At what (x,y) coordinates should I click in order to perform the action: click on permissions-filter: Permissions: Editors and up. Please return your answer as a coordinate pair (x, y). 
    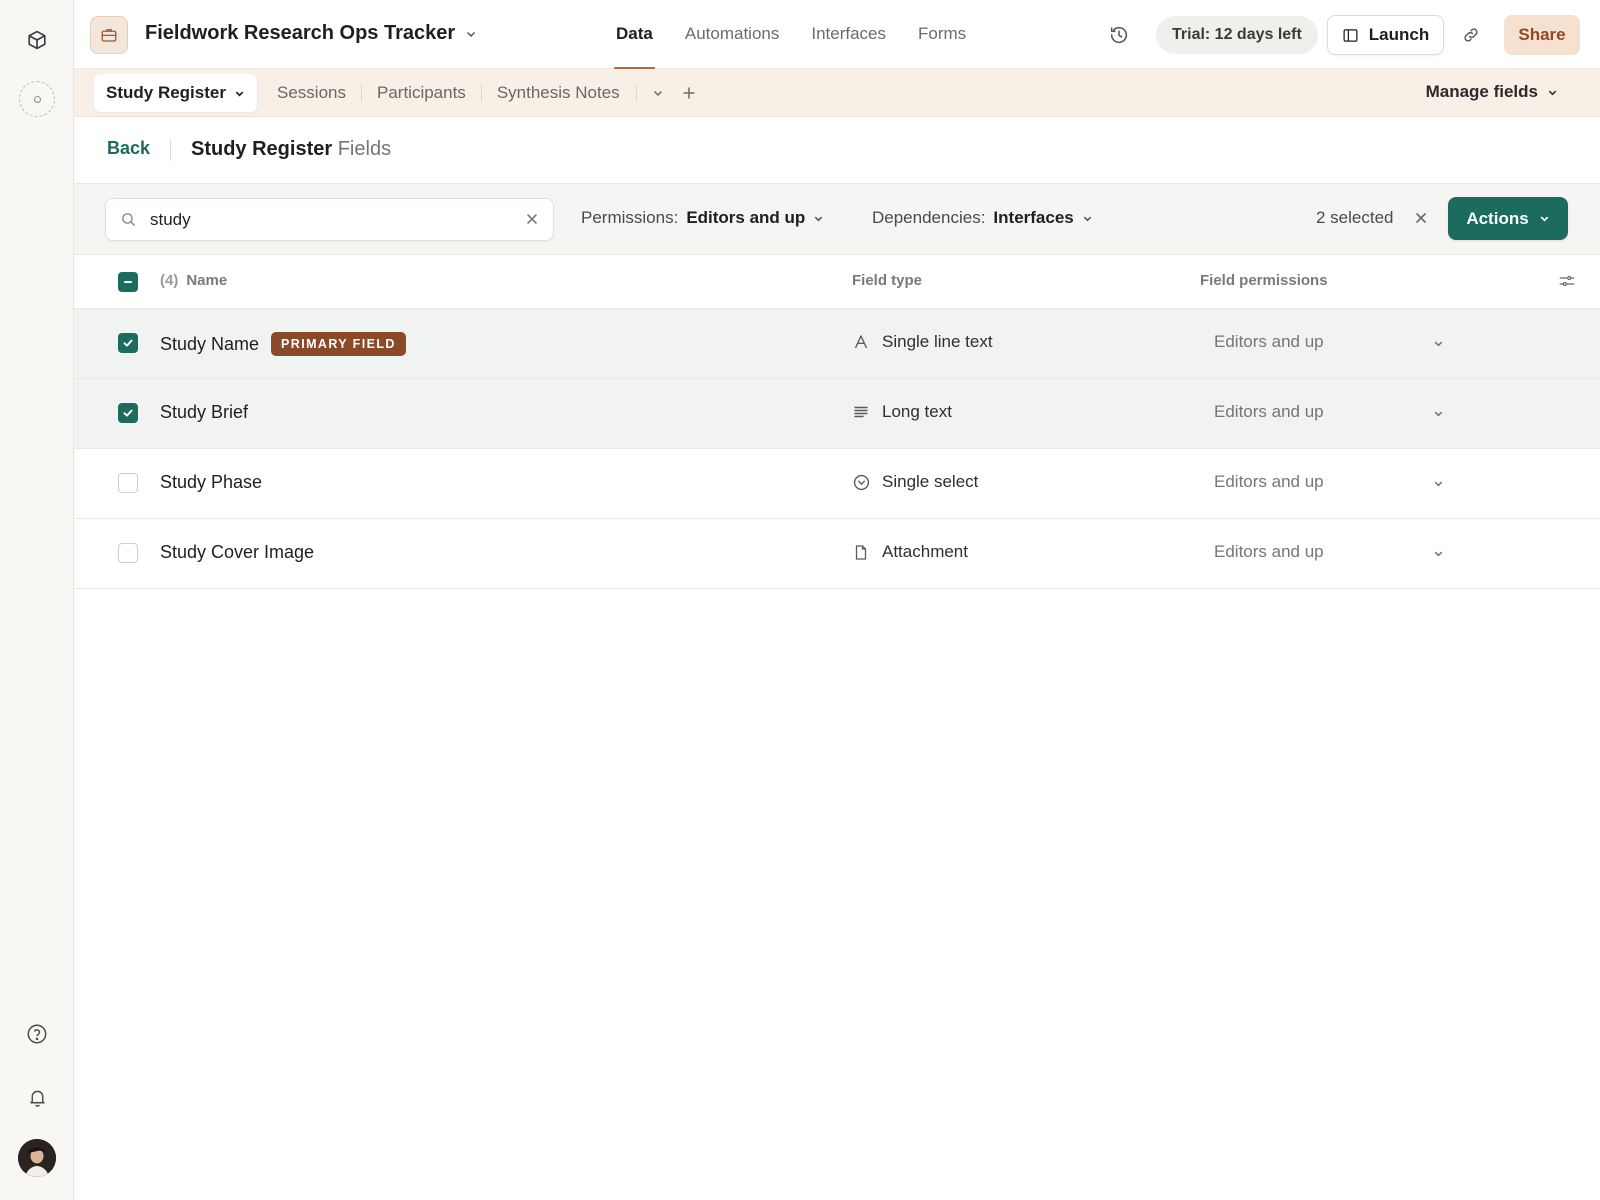
    Looking at the image, I should click on (702, 218).